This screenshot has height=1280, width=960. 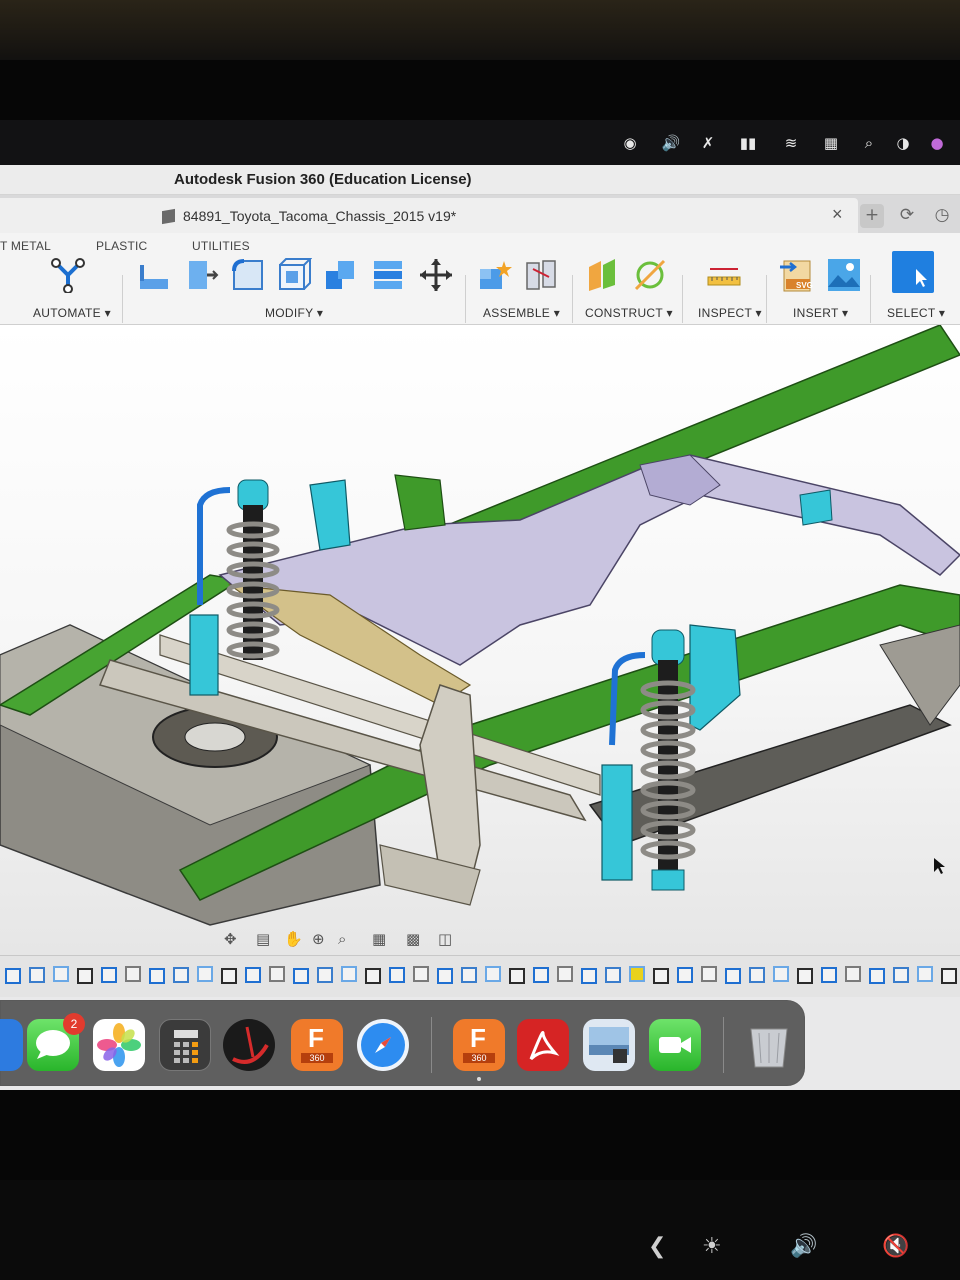 I want to click on keyboard-icon: ▦, so click(x=831, y=143).